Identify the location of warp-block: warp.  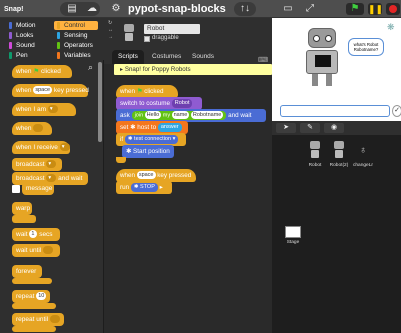
(22, 208).